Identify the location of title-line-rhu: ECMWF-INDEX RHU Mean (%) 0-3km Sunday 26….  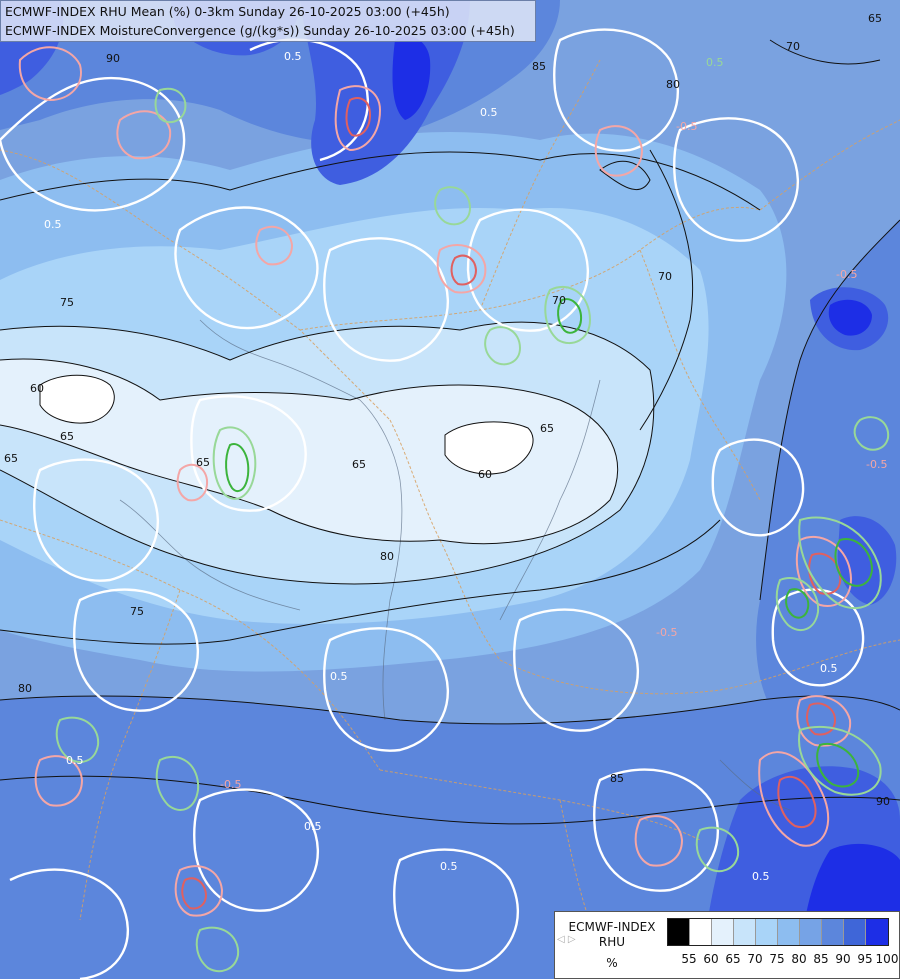
(227, 11).